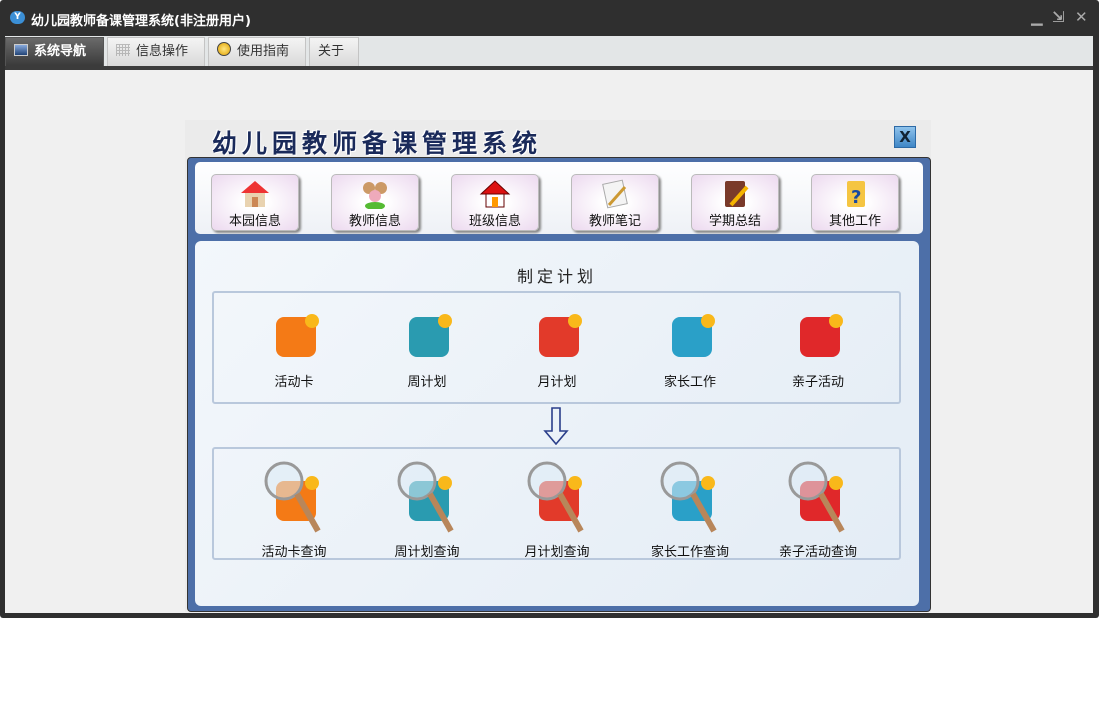  Describe the element at coordinates (162, 51) in the screenshot. I see `tab-label: 信息操作` at that location.